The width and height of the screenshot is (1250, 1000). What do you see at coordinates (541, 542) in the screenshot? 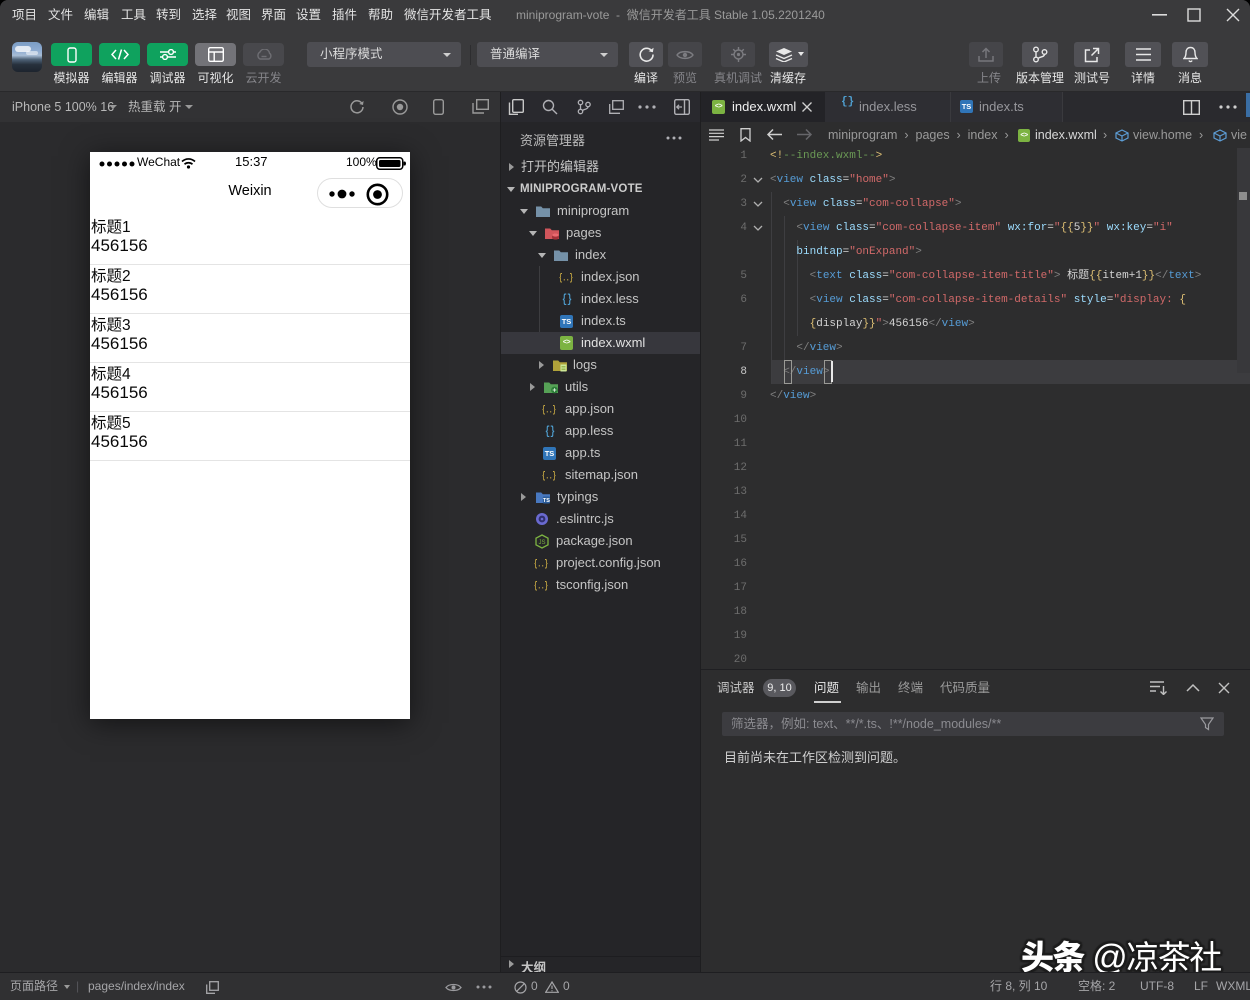
I see `svg-text: JS` at bounding box center [541, 542].